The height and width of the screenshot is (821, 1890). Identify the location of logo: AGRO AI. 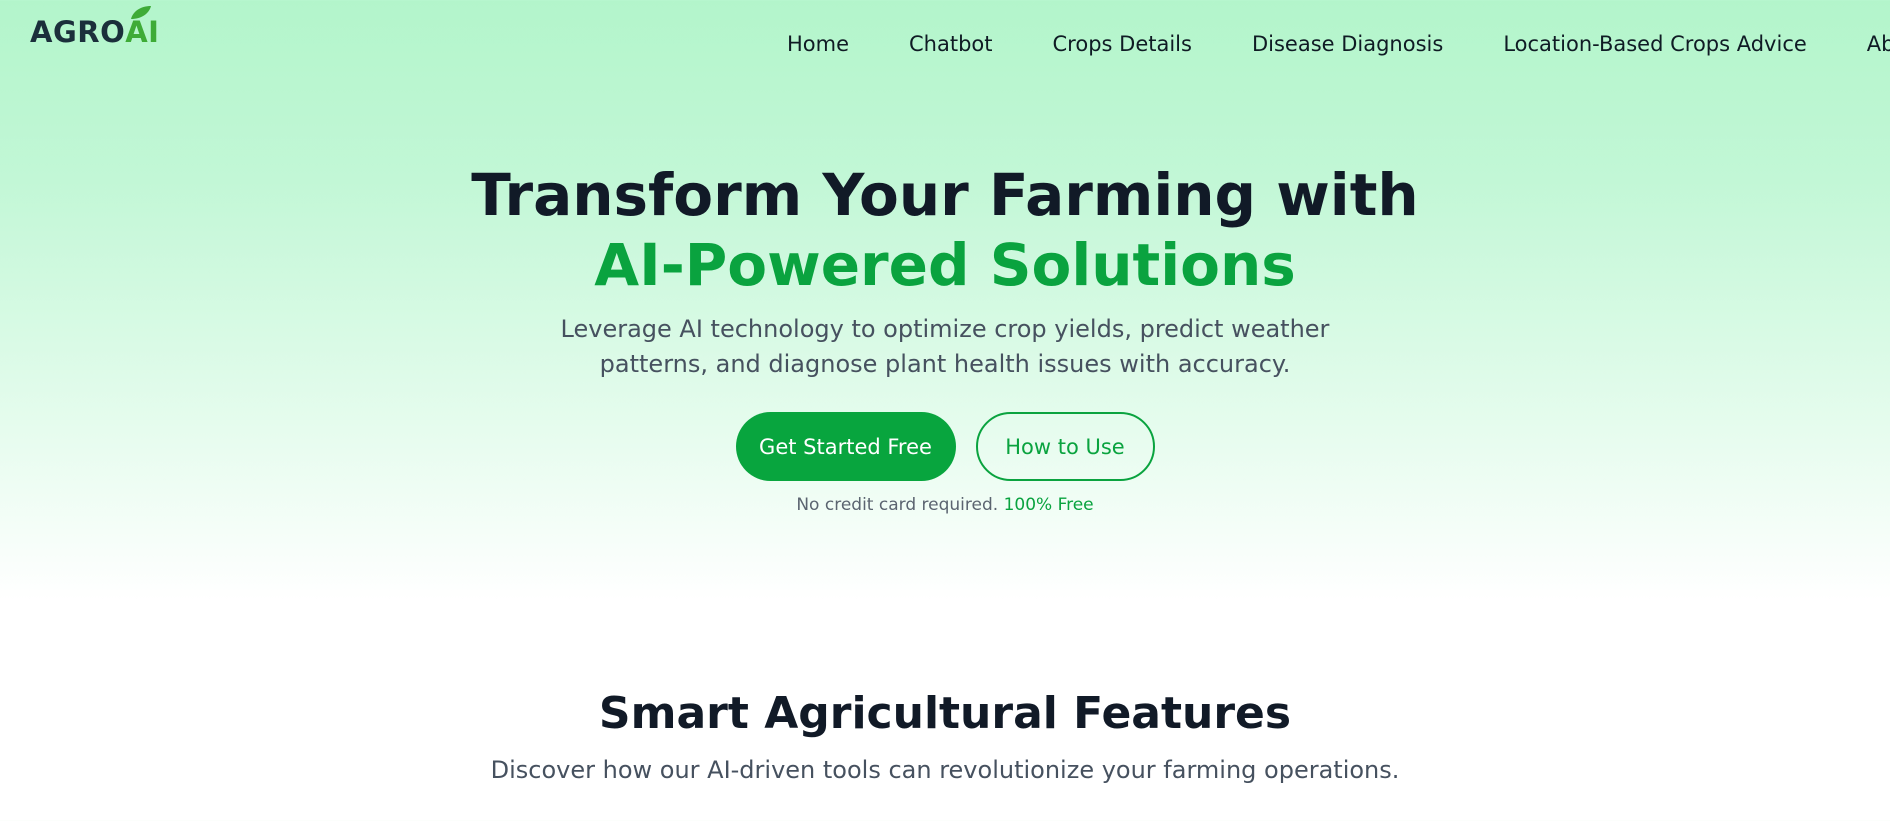
(94, 29).